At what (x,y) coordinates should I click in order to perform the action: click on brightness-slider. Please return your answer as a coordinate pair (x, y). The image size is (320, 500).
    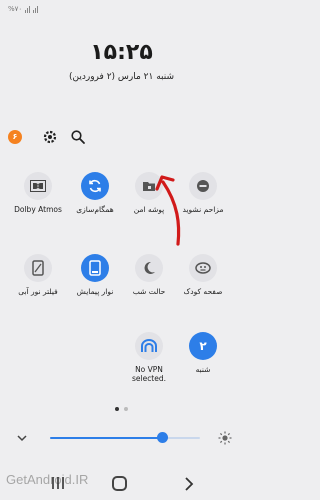
    Looking at the image, I should click on (125, 438).